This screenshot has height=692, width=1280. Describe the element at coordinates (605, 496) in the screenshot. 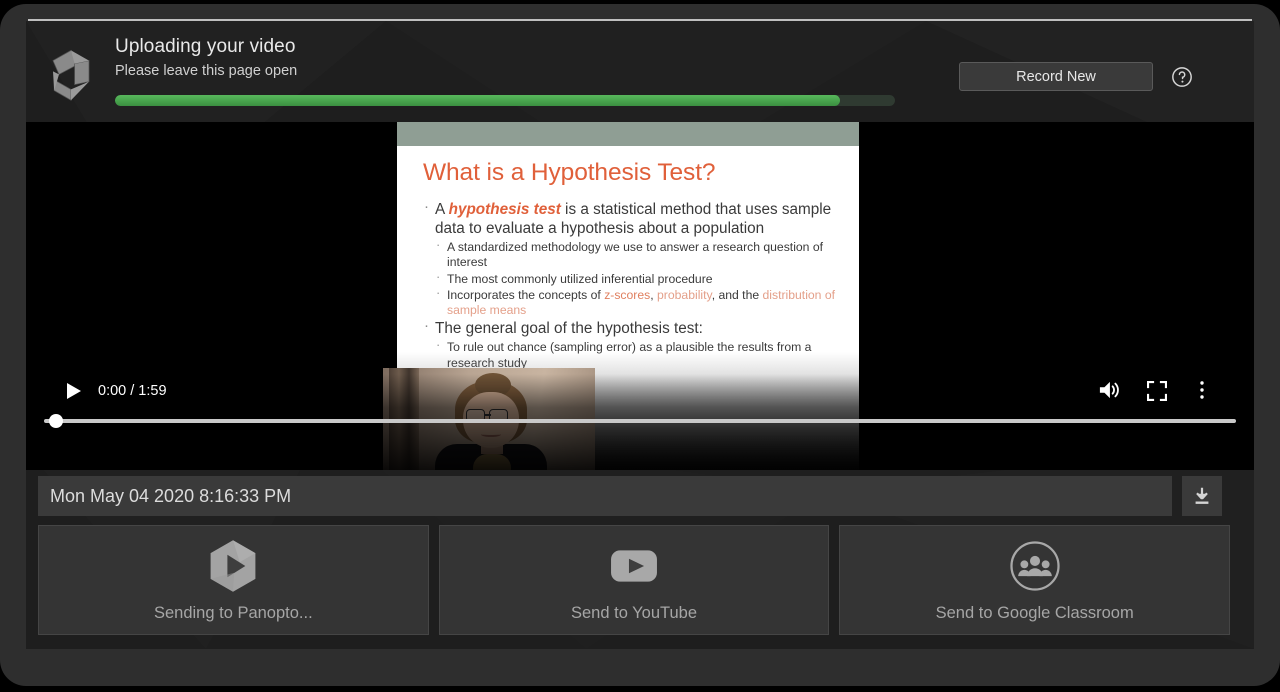

I see `recording-name-input` at that location.